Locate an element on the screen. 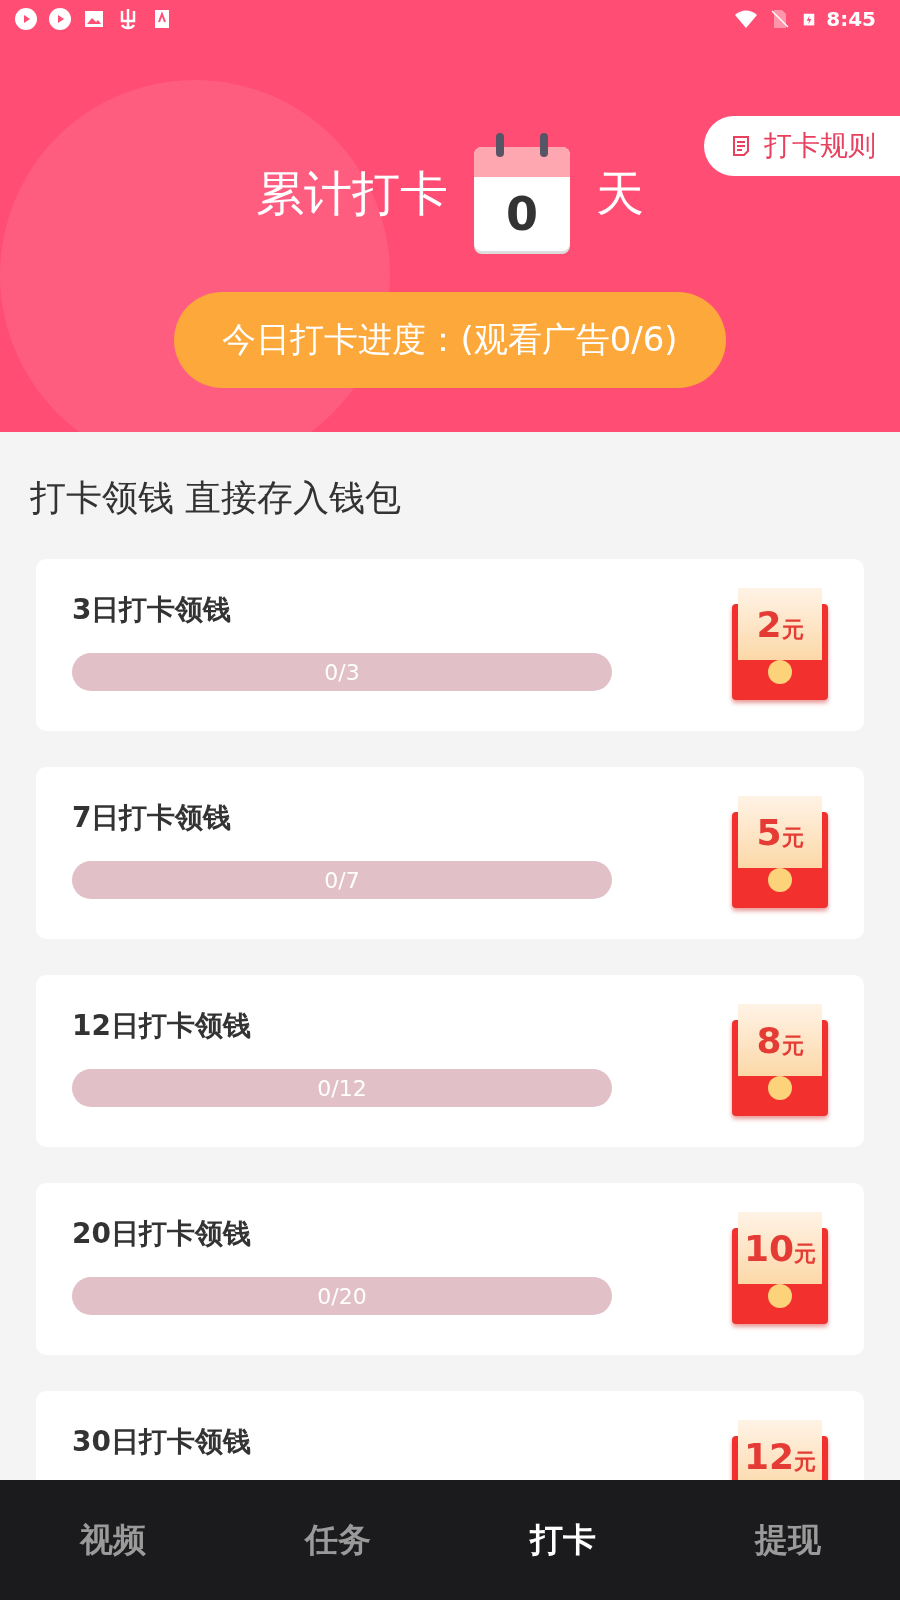  progress-reading: 0/12 is located at coordinates (342, 1088).